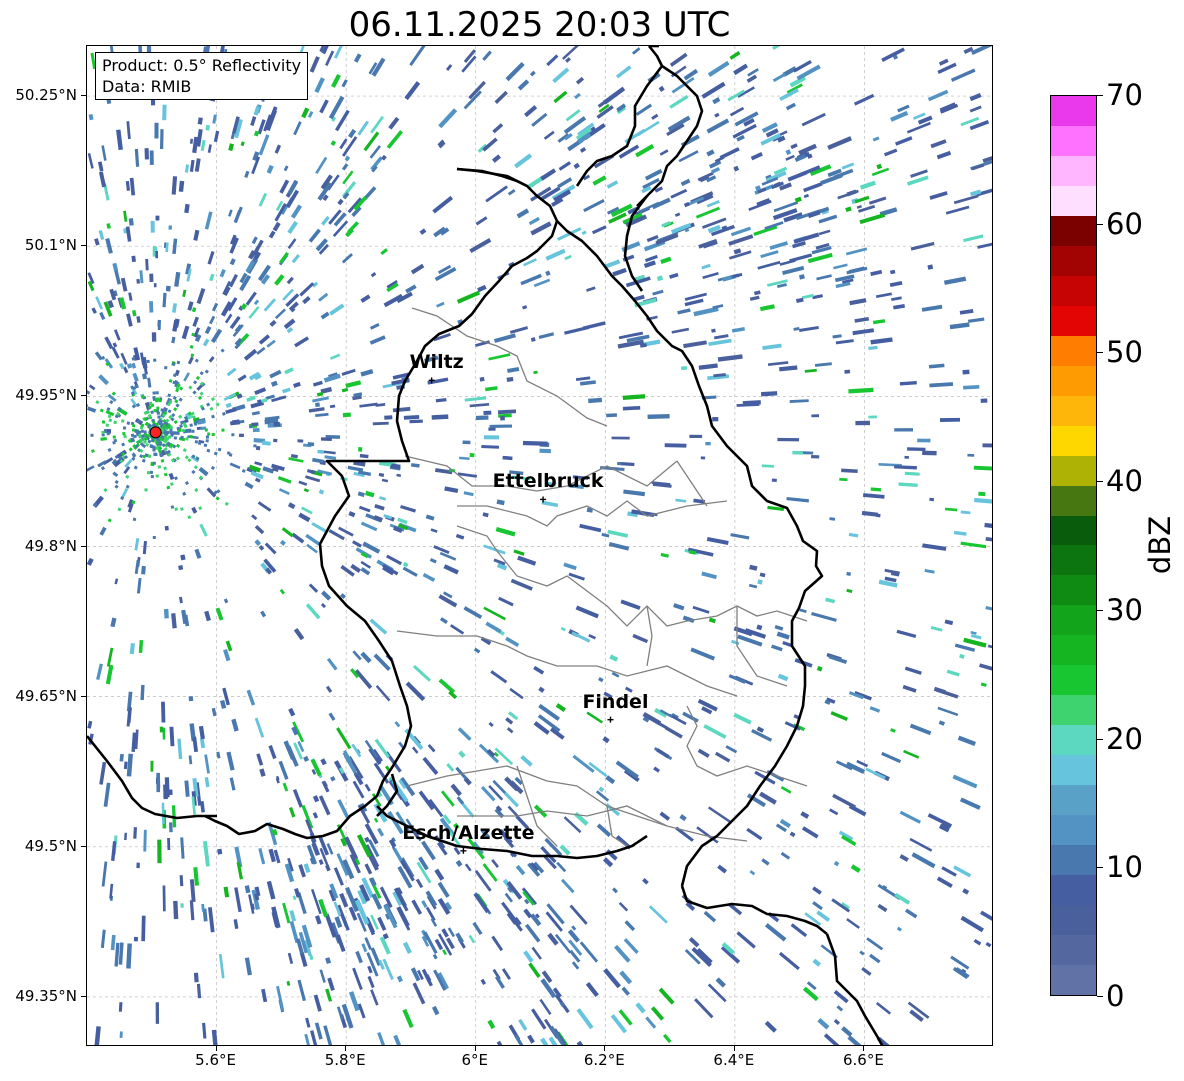 The width and height of the screenshot is (1184, 1081). Describe the element at coordinates (610, 719) in the screenshot. I see `city-marker` at that location.